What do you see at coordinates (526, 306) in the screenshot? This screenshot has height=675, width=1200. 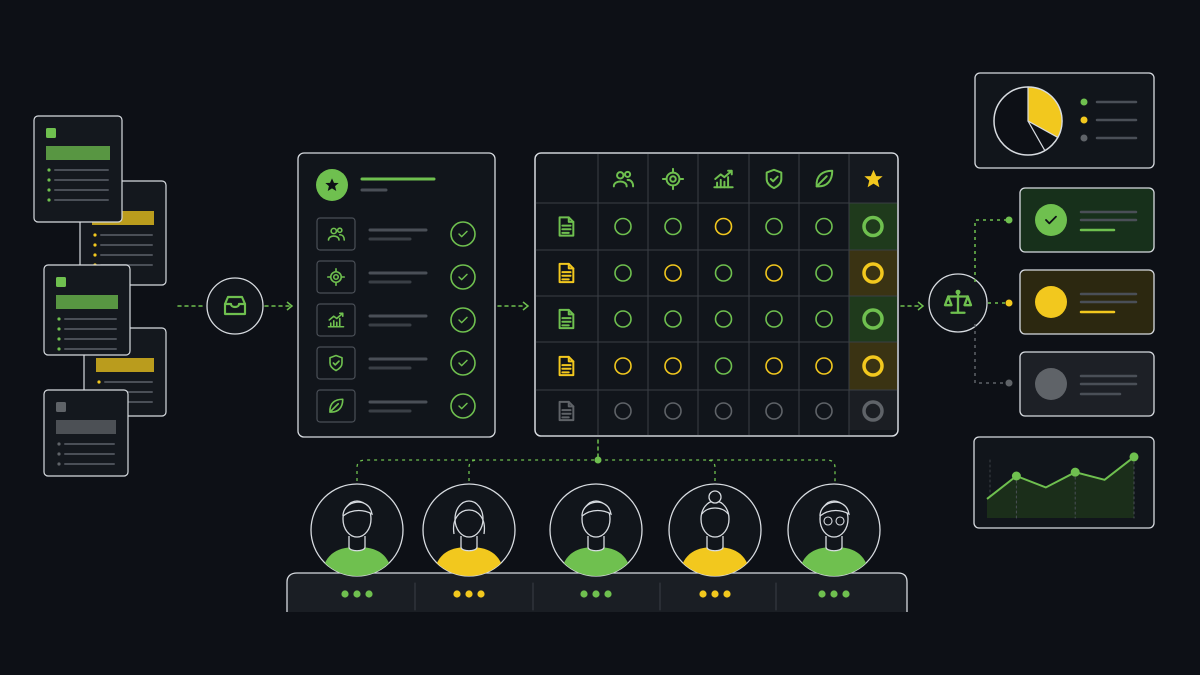 I see `arrow-head` at bounding box center [526, 306].